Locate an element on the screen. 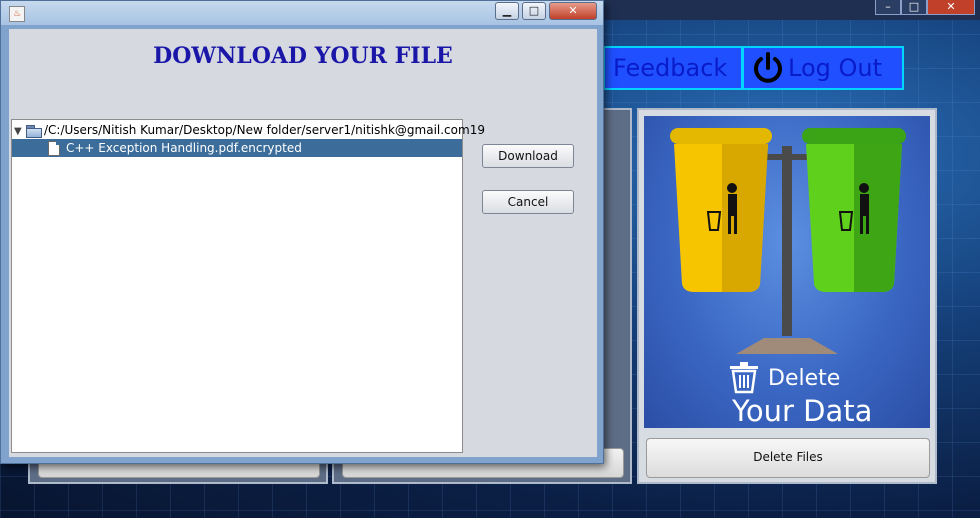  card-caption-delete: Delete is located at coordinates (804, 378).